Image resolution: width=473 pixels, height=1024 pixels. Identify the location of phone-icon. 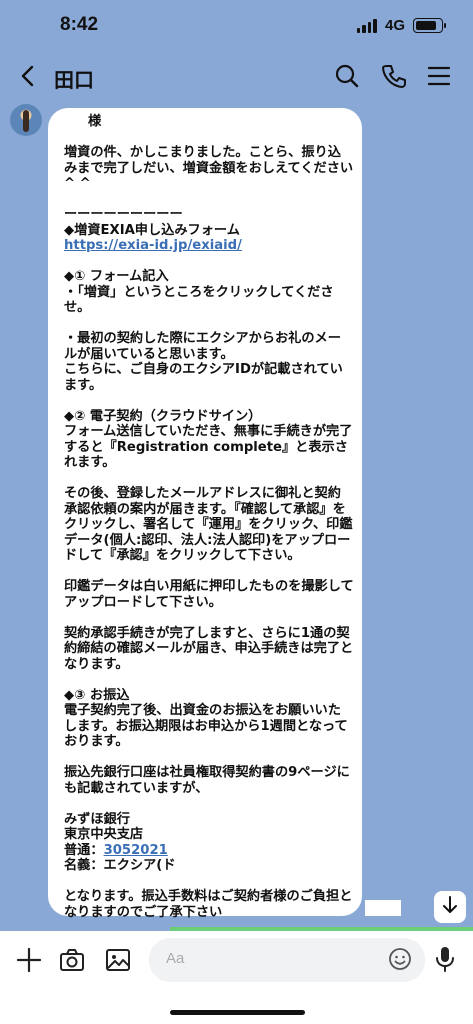
(394, 76).